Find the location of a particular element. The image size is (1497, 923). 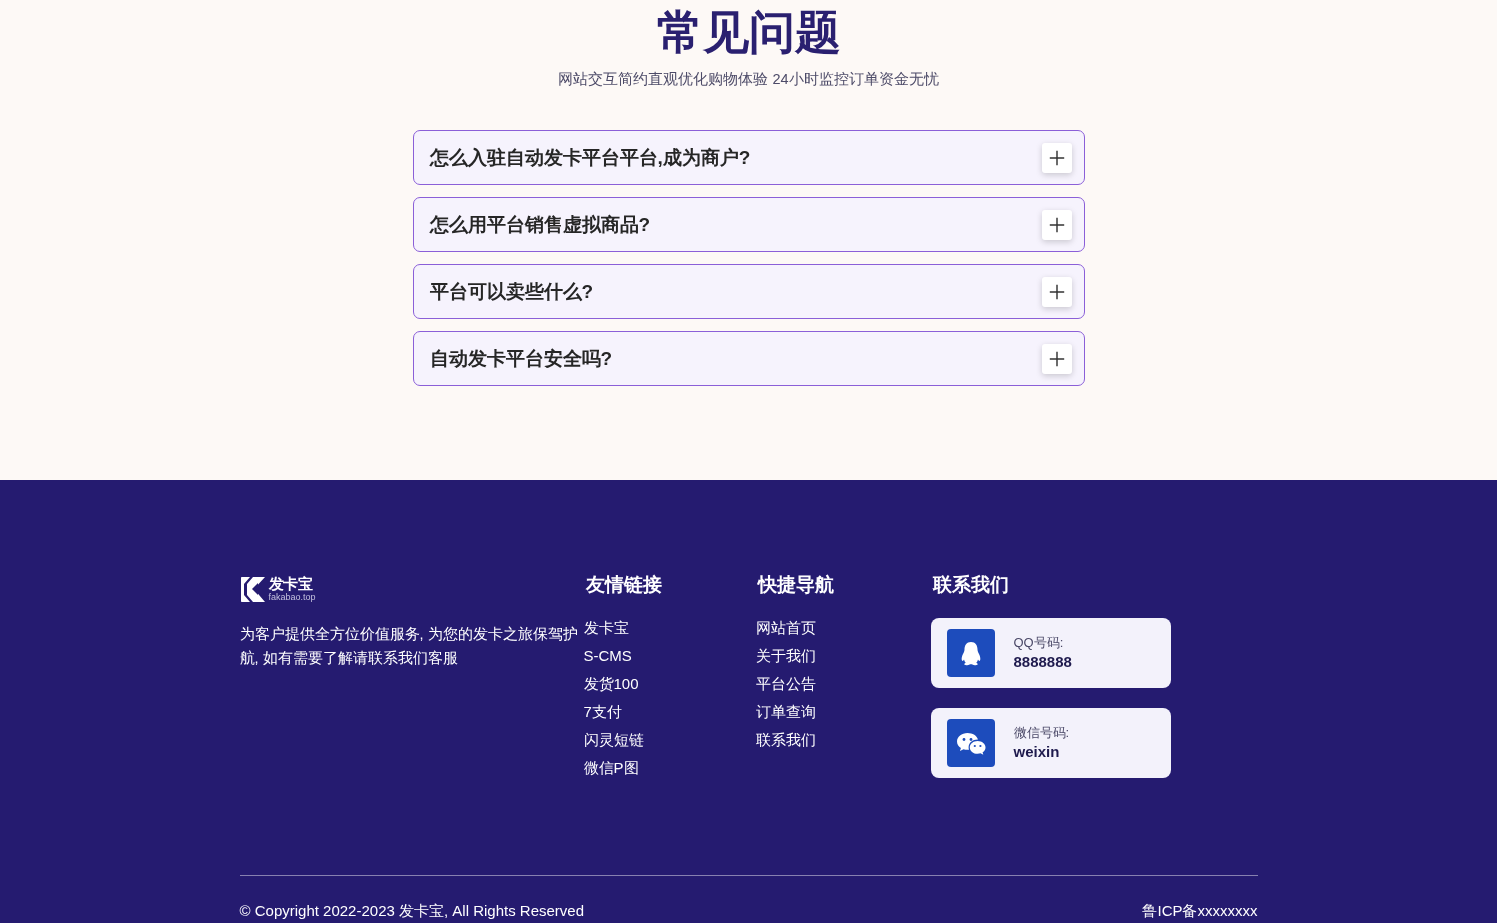

penguin-icon is located at coordinates (970, 653).